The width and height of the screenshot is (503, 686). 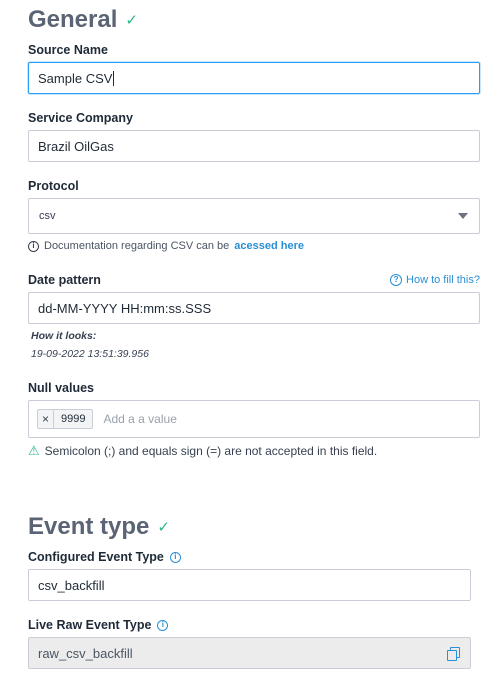 I want to click on live-raw-event-type-value: raw_csv_backfill, so click(x=85, y=653).